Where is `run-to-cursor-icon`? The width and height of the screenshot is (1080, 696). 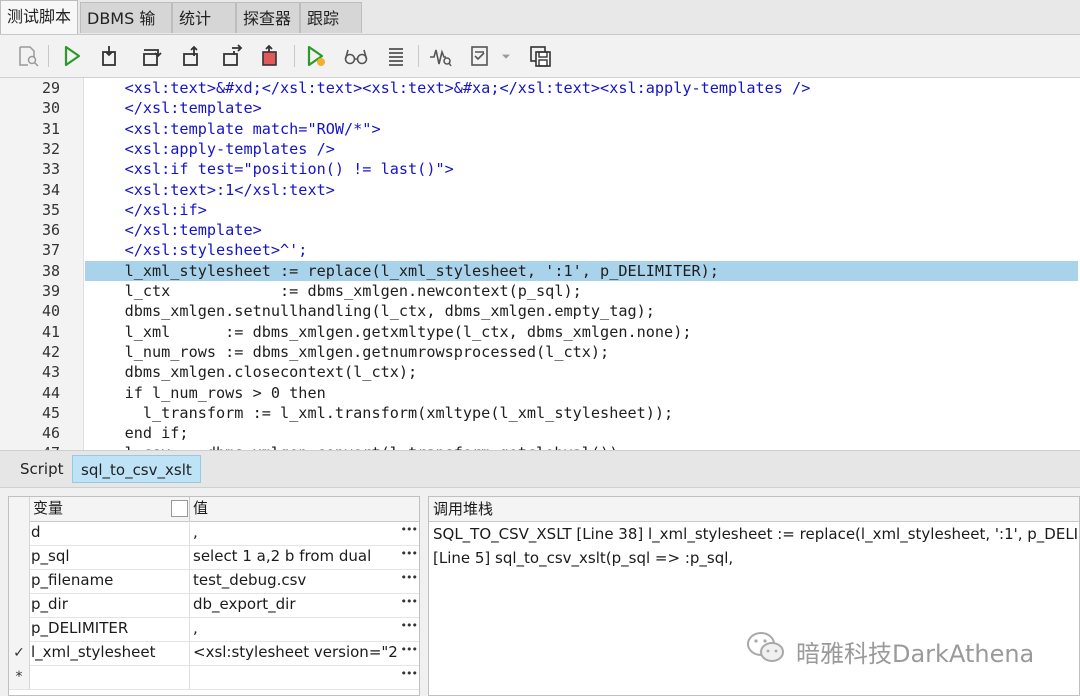 run-to-cursor-icon is located at coordinates (232, 56).